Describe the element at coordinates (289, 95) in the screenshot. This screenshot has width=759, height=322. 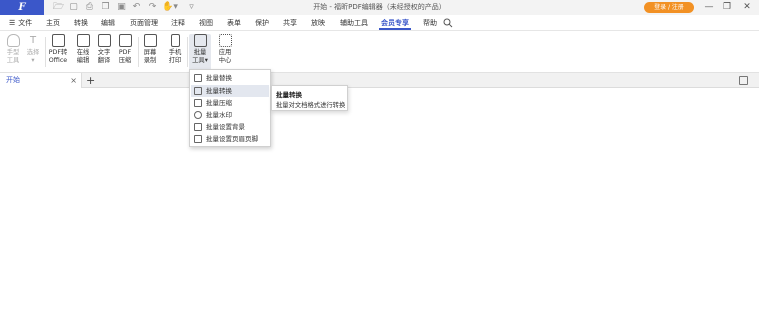
I see `tooltip-title: 批量转换` at that location.